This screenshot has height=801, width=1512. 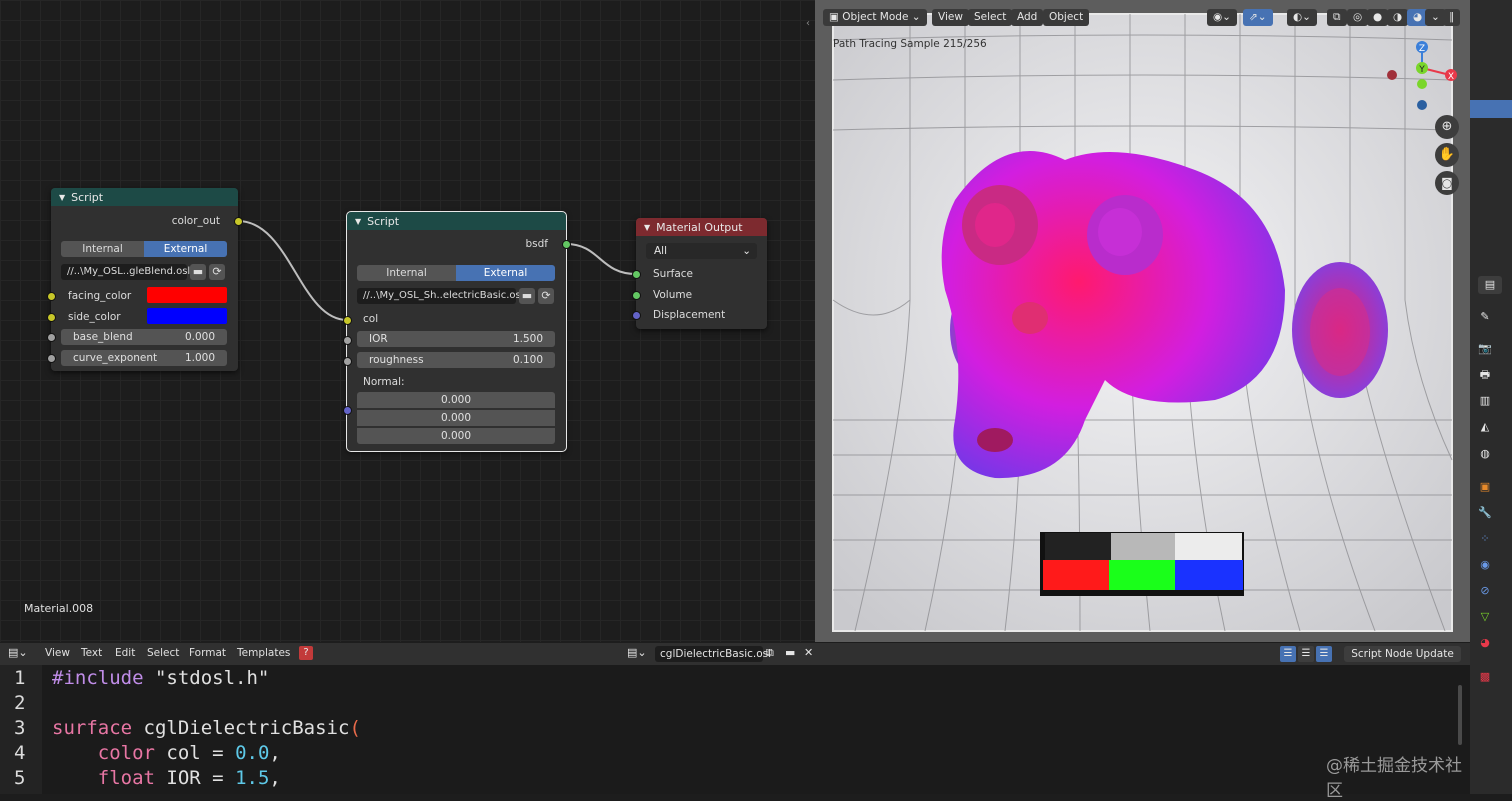 What do you see at coordinates (347, 361) in the screenshot?
I see `roughness-socket` at bounding box center [347, 361].